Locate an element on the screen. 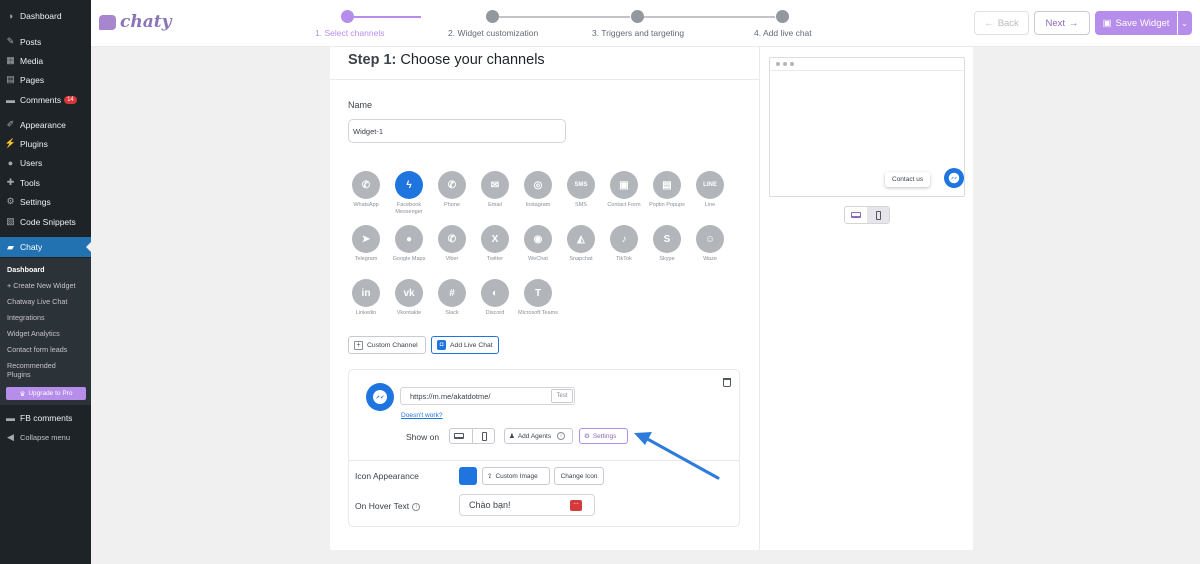 The width and height of the screenshot is (1200, 564). settings-button: ⚙ Settings is located at coordinates (603, 436).